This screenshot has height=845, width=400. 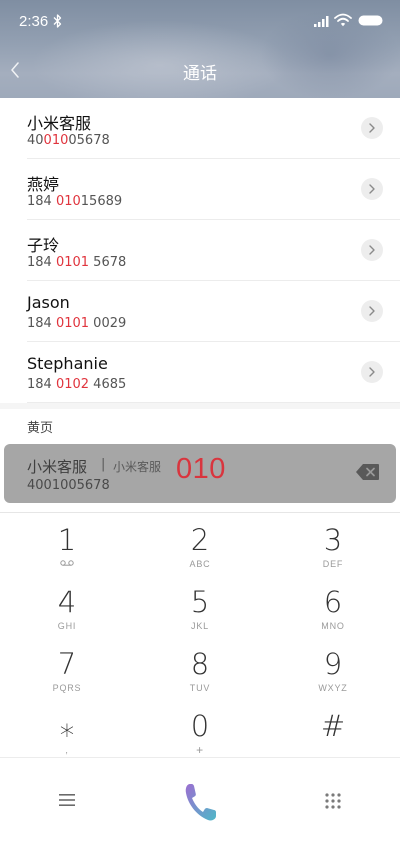 I want to click on contact-name: Jason, so click(x=48, y=302).